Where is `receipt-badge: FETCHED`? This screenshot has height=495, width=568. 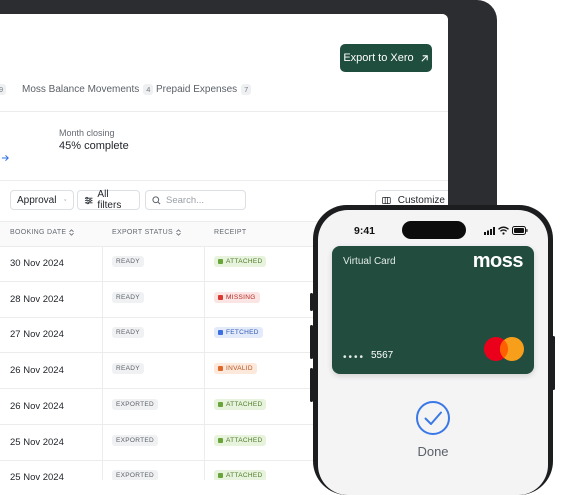
receipt-badge: FETCHED is located at coordinates (238, 333).